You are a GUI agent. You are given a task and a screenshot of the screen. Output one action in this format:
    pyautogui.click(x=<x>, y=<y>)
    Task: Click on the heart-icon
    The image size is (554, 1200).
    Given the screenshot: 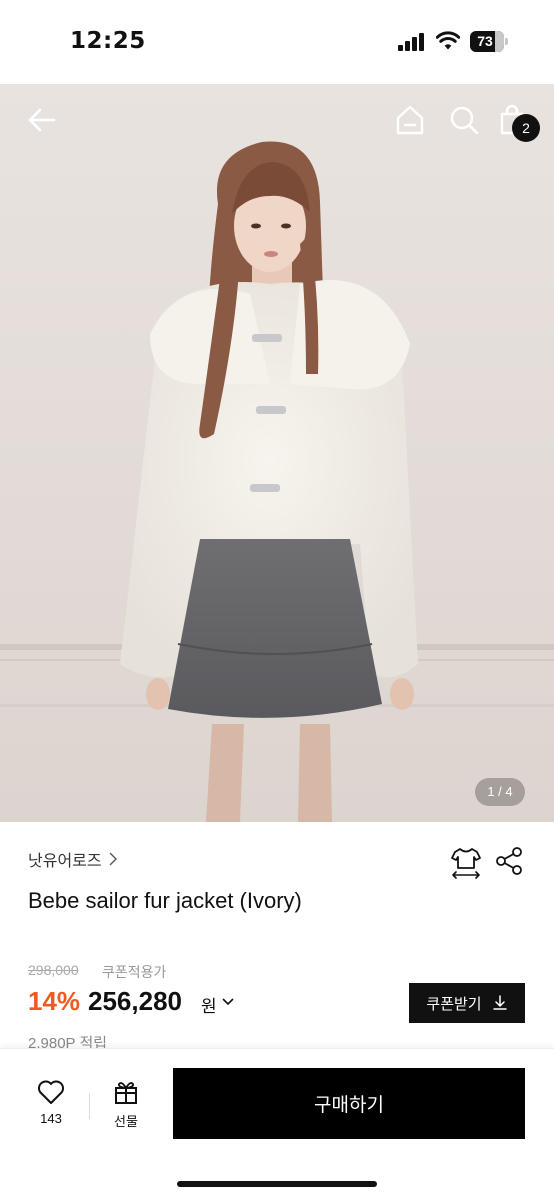 What is the action you would take?
    pyautogui.click(x=51, y=1092)
    